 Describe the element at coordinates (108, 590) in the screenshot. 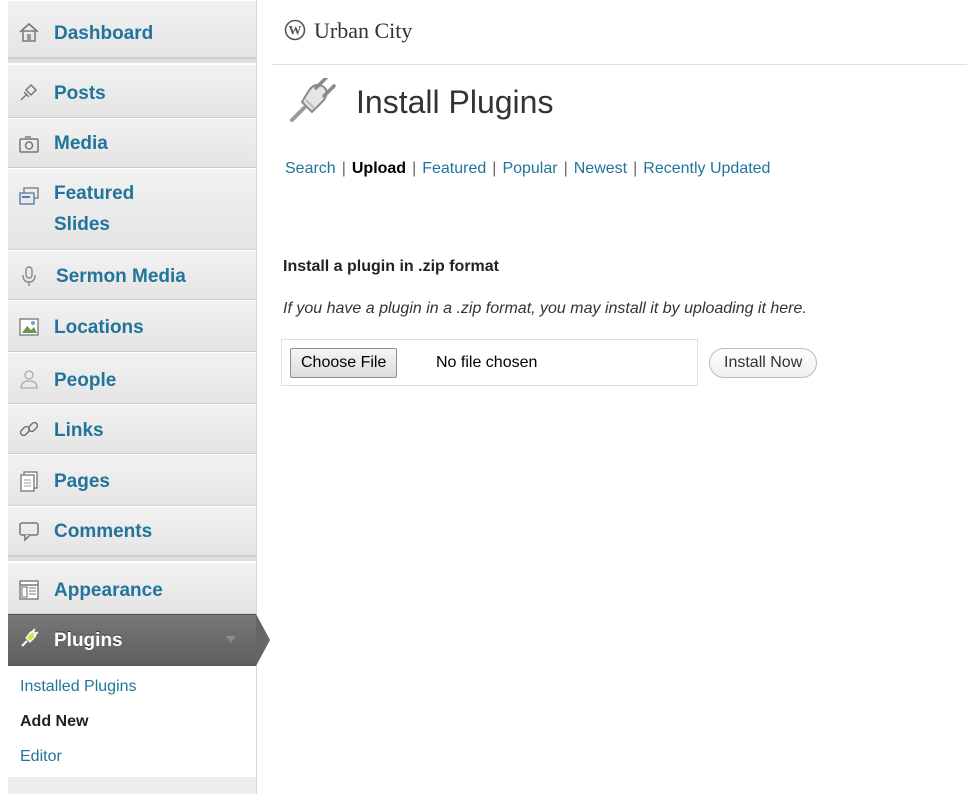

I see `sidebar-item-label: Appearance` at that location.